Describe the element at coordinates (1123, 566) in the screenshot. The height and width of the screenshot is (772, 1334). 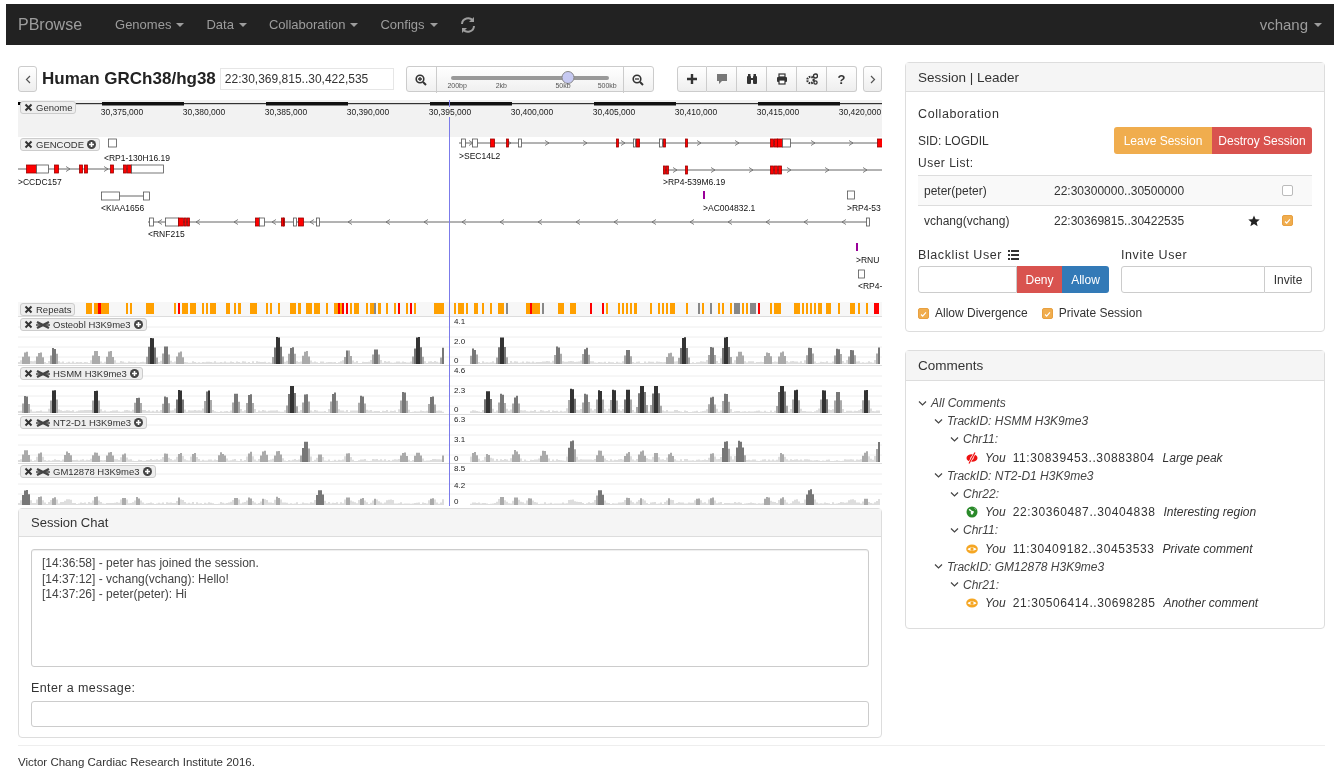
I see `tree-node: TrackID: GM12878 H3K9me3` at that location.